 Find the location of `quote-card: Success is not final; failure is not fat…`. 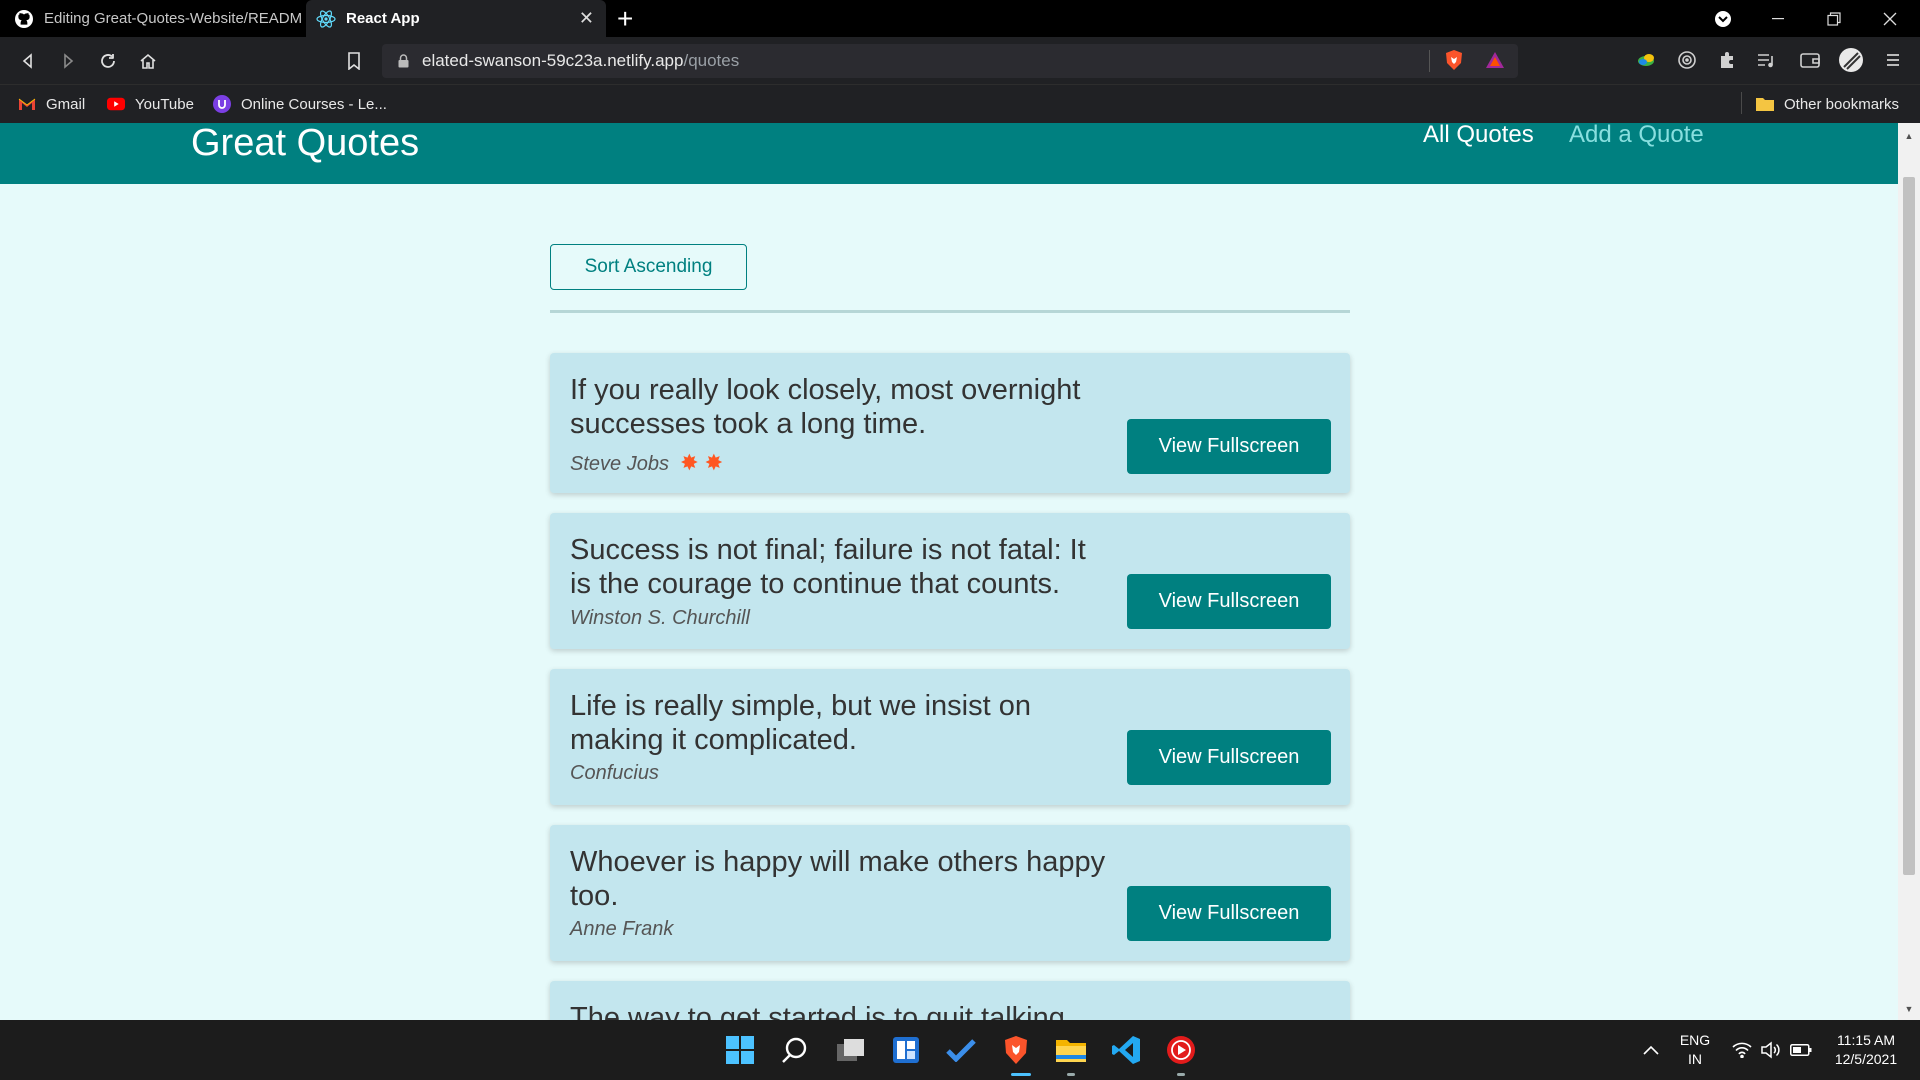

quote-card: Success is not final; failure is not fat… is located at coordinates (950, 581).